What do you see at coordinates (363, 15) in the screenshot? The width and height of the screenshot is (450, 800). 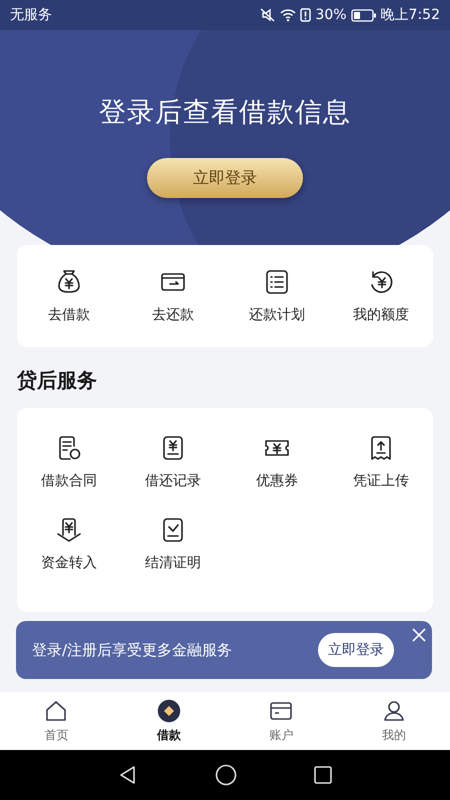 I see `battery-icon` at bounding box center [363, 15].